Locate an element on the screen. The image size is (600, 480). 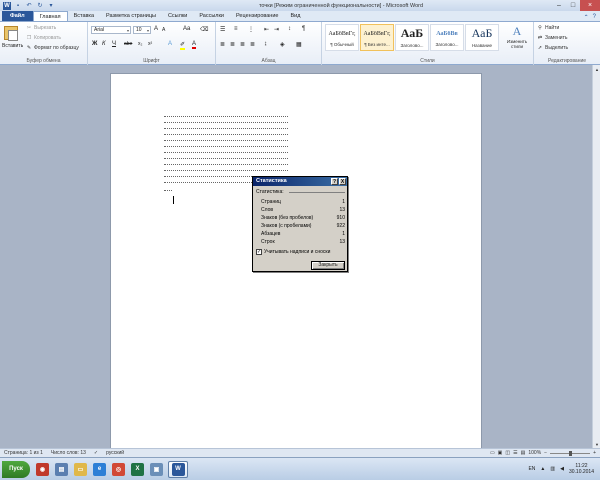
scroll-down-icon: ▼ is located at coordinates (596, 444).